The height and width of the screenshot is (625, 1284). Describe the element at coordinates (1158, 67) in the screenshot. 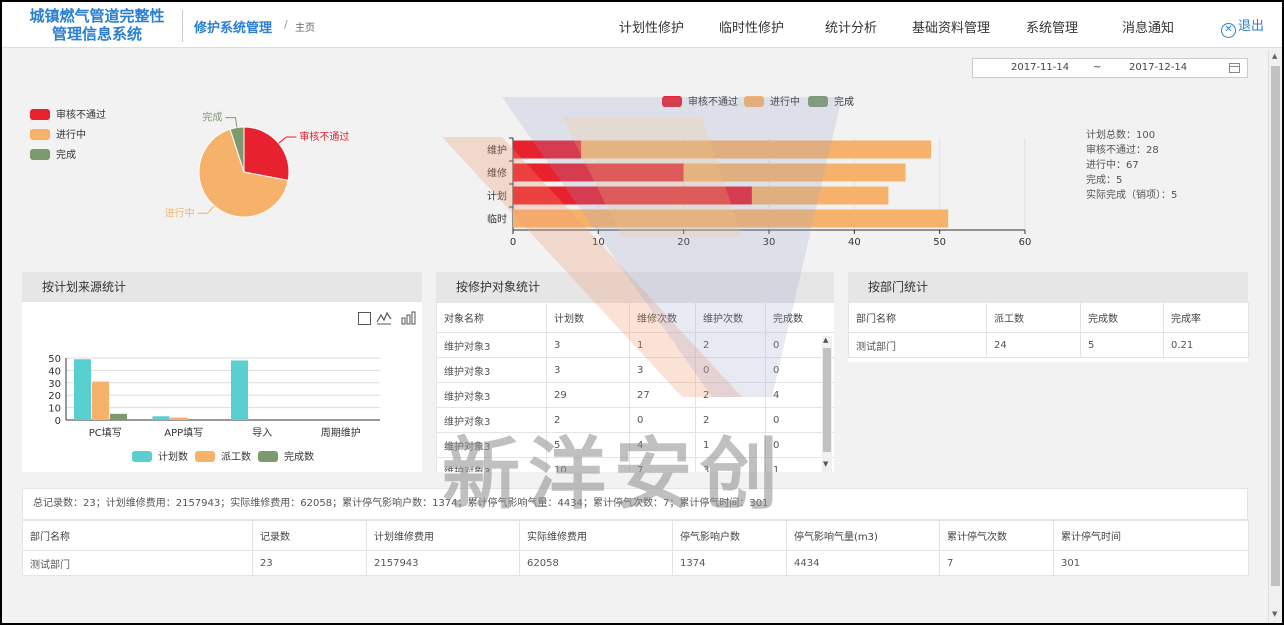

I see `date-end: 2017-12-14` at that location.